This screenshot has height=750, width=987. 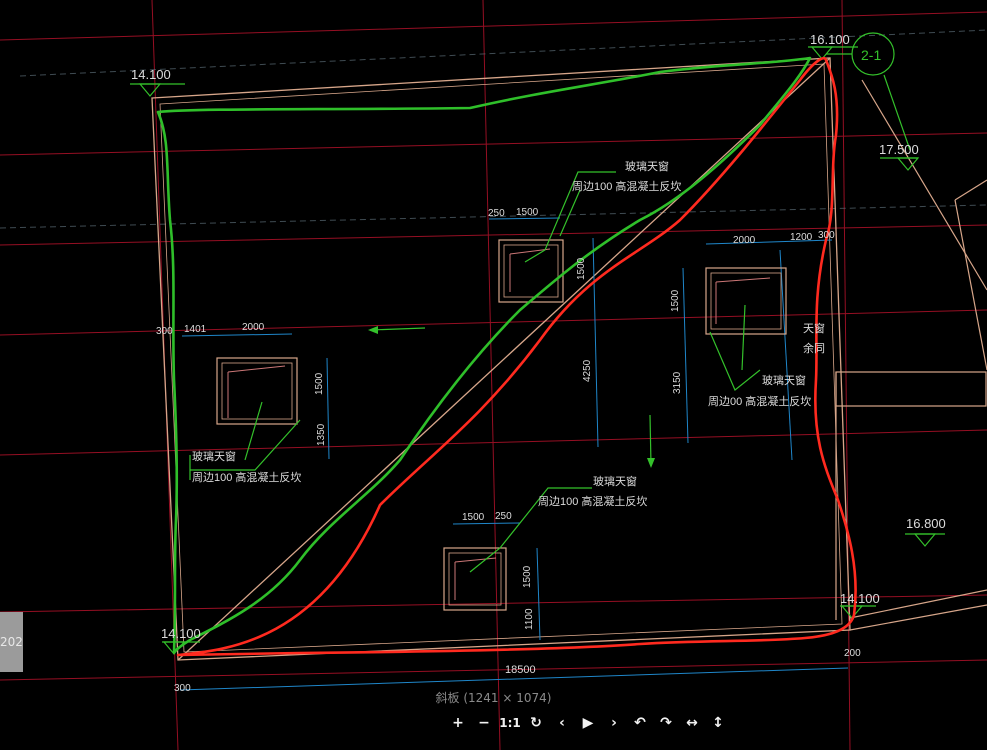 What do you see at coordinates (666, 723) in the screenshot?
I see `redo-icon: ↷` at bounding box center [666, 723].